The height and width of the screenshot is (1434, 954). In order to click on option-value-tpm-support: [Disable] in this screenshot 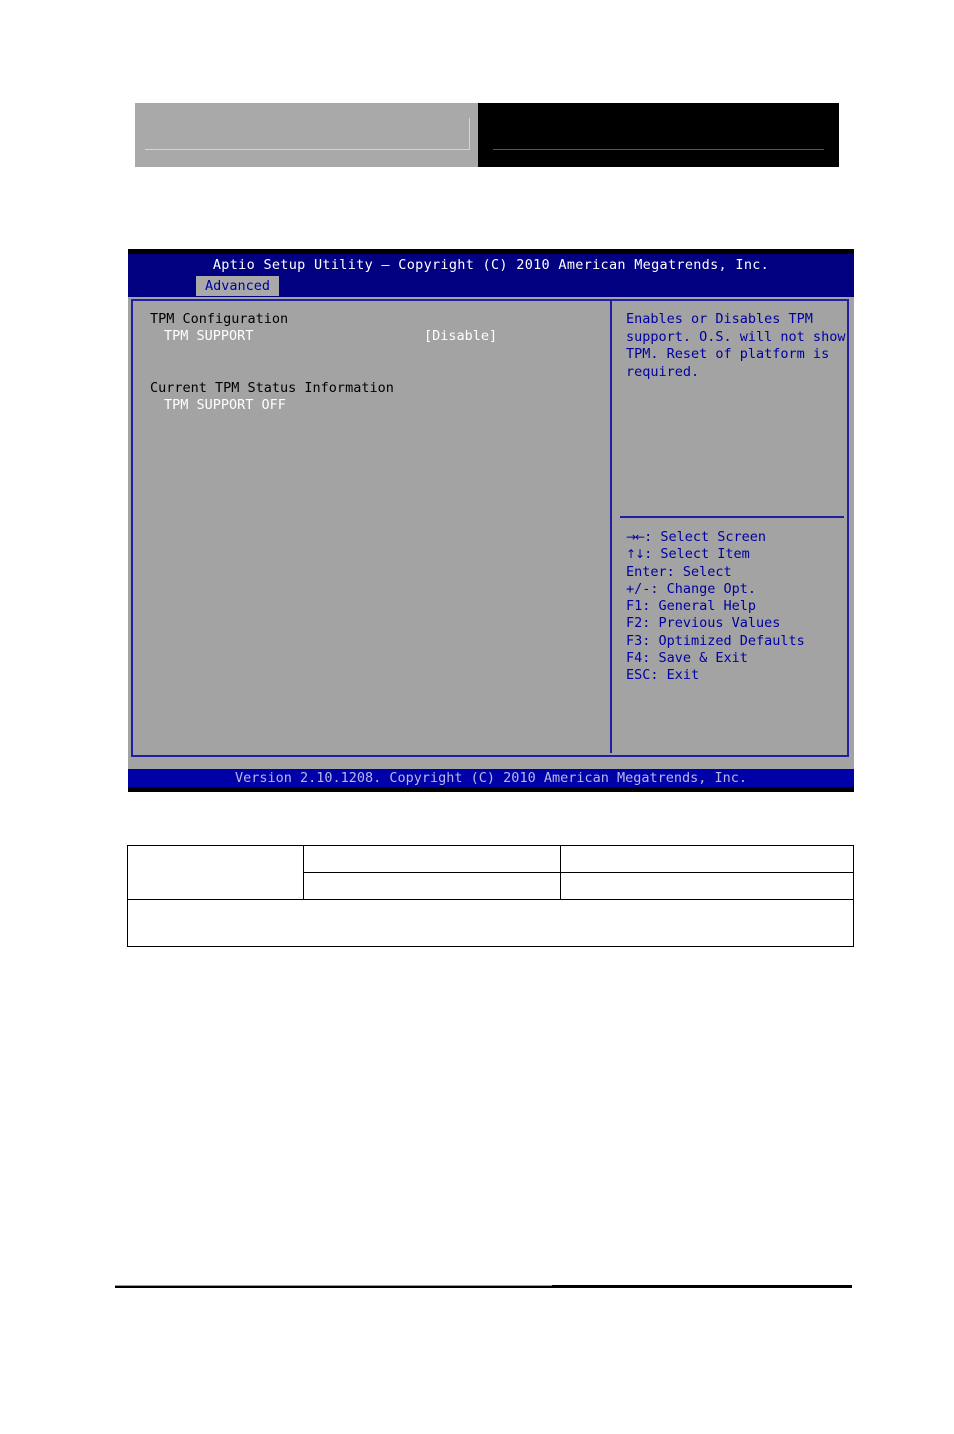, I will do `click(460, 336)`.